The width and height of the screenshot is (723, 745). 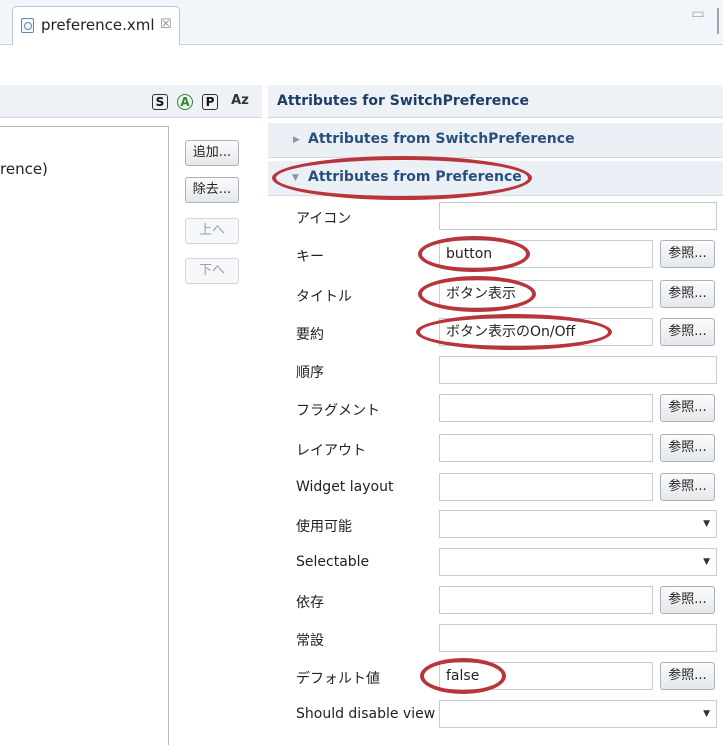 I want to click on label-icon: アイコン, so click(x=324, y=219).